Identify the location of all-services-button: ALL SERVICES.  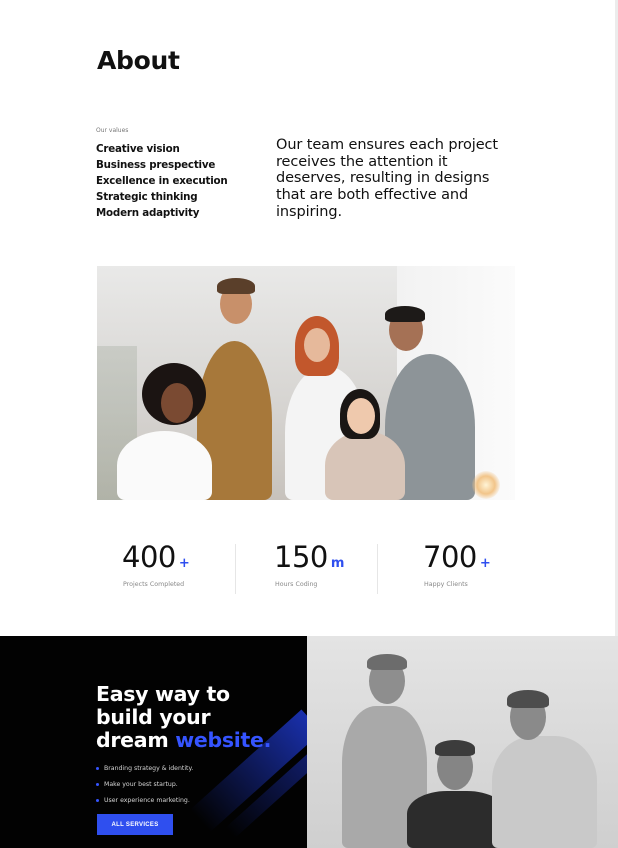
(135, 824).